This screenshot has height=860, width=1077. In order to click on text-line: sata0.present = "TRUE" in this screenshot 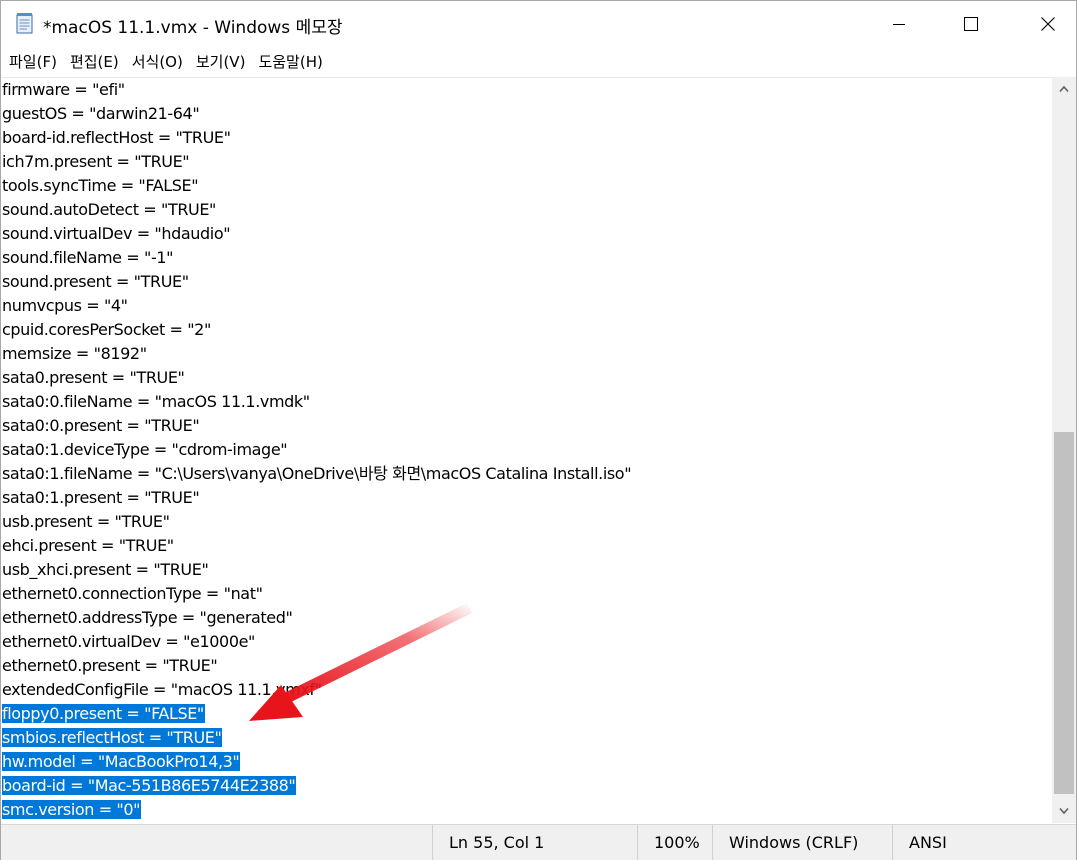, I will do `click(527, 378)`.